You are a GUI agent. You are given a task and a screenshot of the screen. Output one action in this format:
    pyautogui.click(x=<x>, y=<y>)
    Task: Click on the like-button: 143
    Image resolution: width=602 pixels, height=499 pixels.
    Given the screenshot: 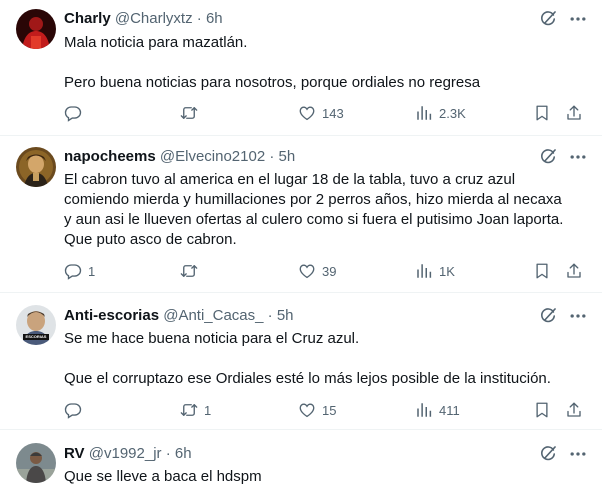 What is the action you would take?
    pyautogui.click(x=321, y=113)
    